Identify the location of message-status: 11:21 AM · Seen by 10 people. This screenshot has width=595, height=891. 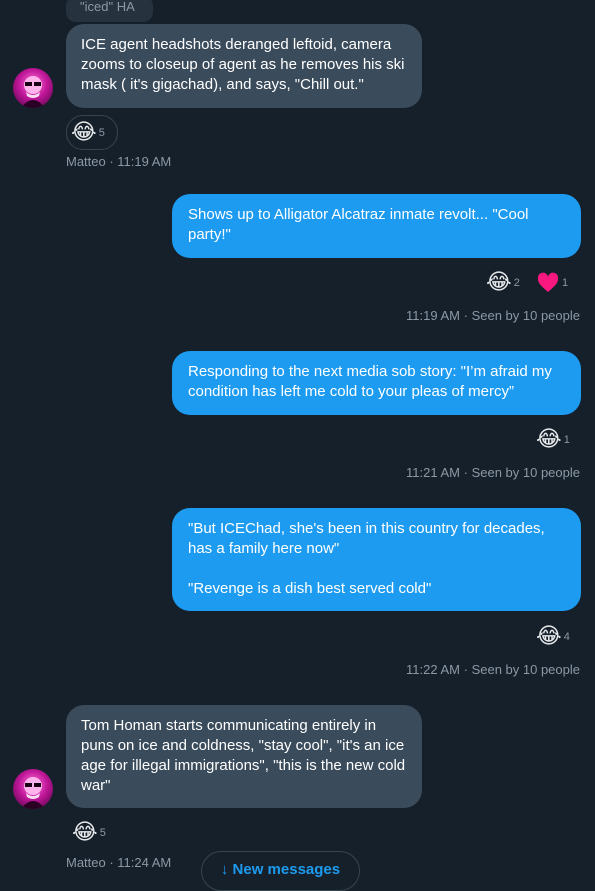
(493, 472).